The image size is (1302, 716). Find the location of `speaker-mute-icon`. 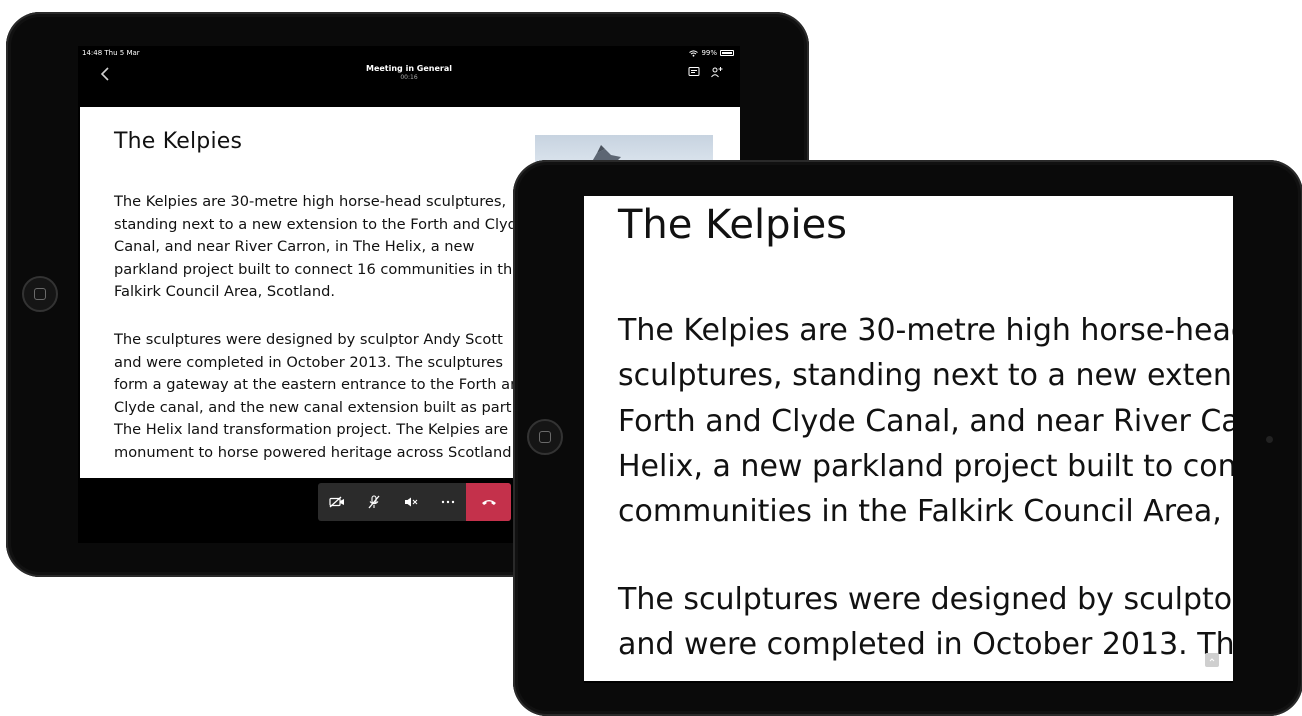

speaker-mute-icon is located at coordinates (411, 502).